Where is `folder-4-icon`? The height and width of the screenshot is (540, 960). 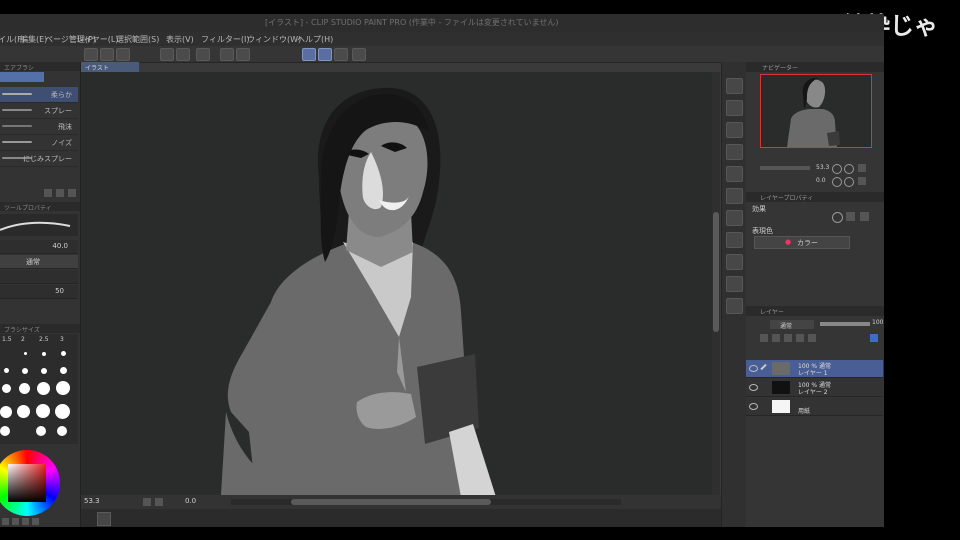
folder-4-icon is located at coordinates (734, 306).